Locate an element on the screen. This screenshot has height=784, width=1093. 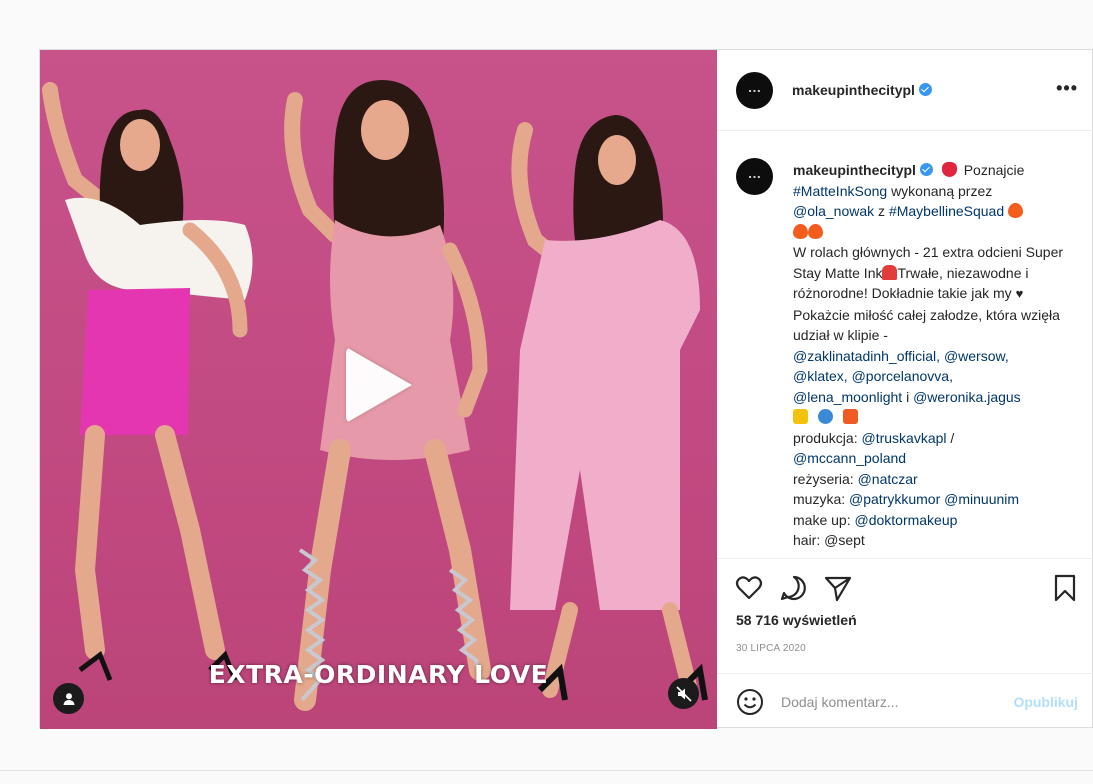
post-actions: 58 716 wyświetleń 30 LIPCA 2020 is located at coordinates (905, 615).